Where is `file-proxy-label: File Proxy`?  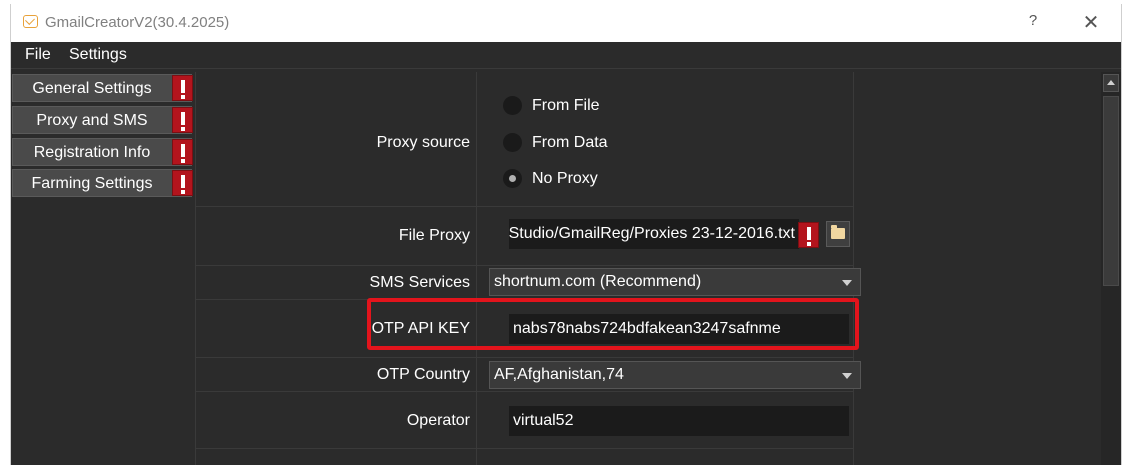
file-proxy-label: File Proxy is located at coordinates (434, 235).